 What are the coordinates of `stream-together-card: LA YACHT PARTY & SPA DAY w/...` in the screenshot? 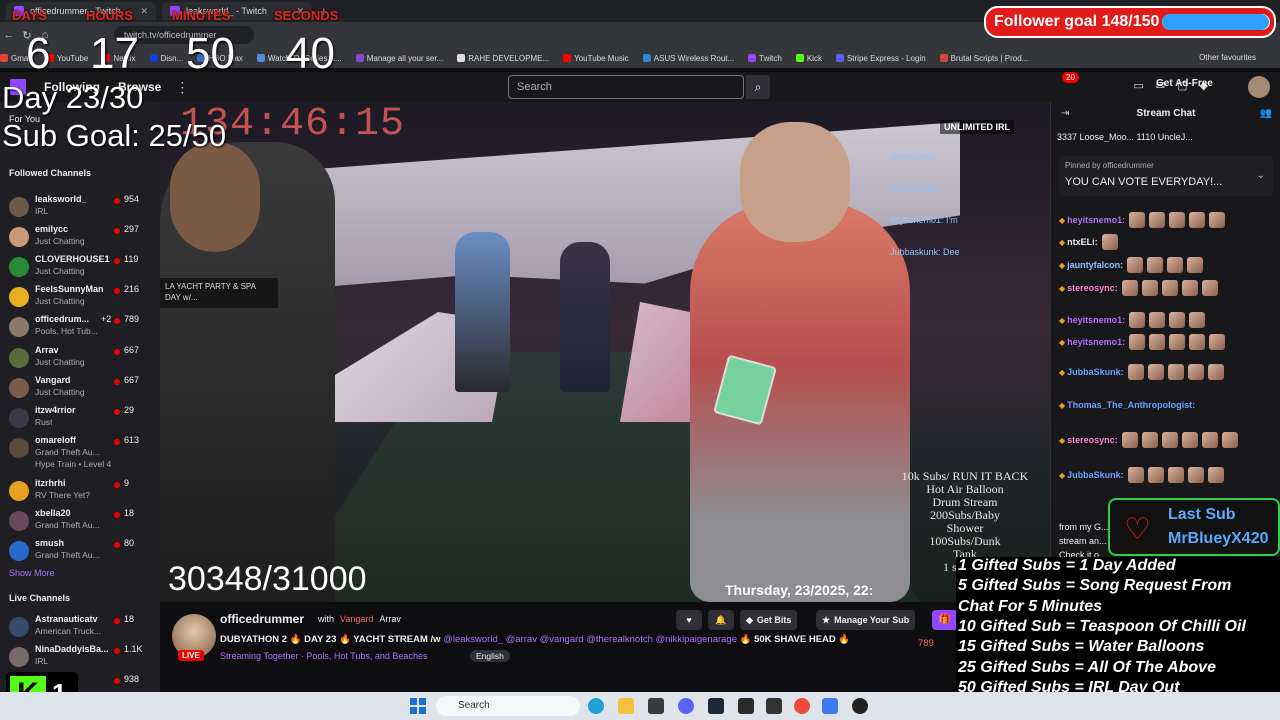 It's located at (219, 293).